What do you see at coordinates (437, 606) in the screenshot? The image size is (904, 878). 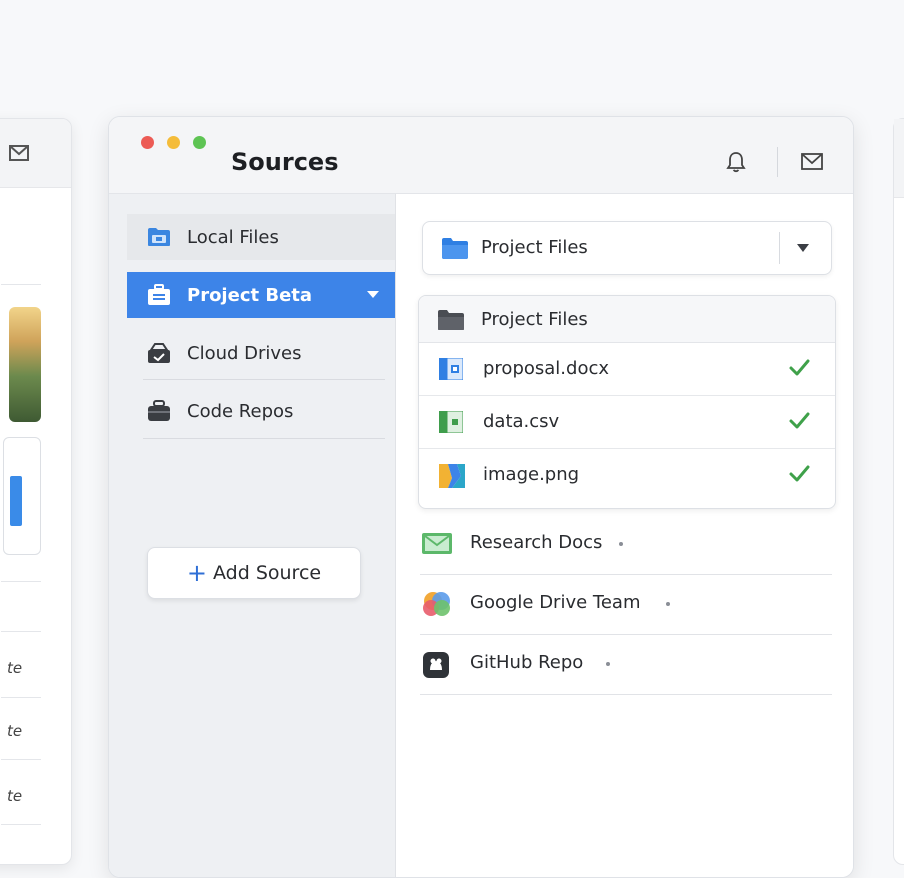 I see `google-drive-icon` at bounding box center [437, 606].